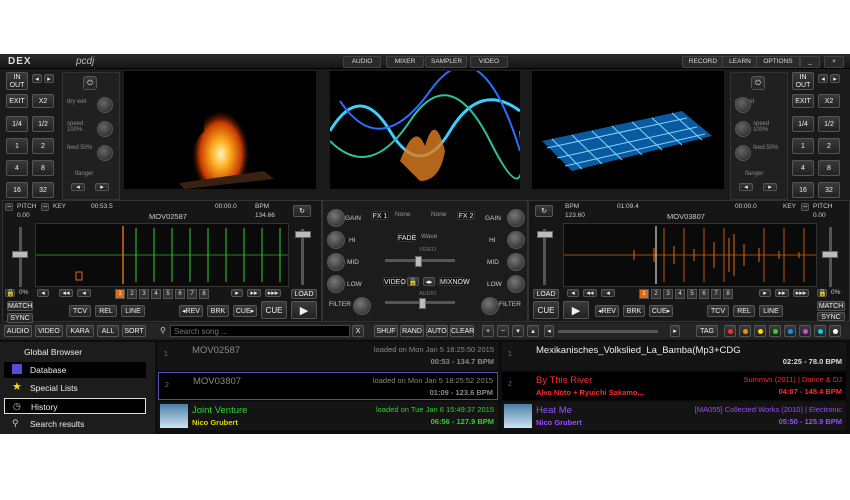  Describe the element at coordinates (546, 294) in the screenshot. I see `right-load-button: LOAD` at that location.